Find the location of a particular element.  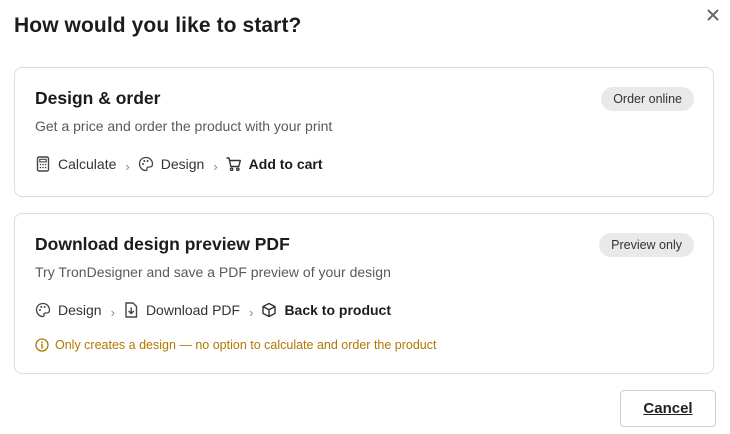

dialog-title: How would you like to start? is located at coordinates (158, 25).